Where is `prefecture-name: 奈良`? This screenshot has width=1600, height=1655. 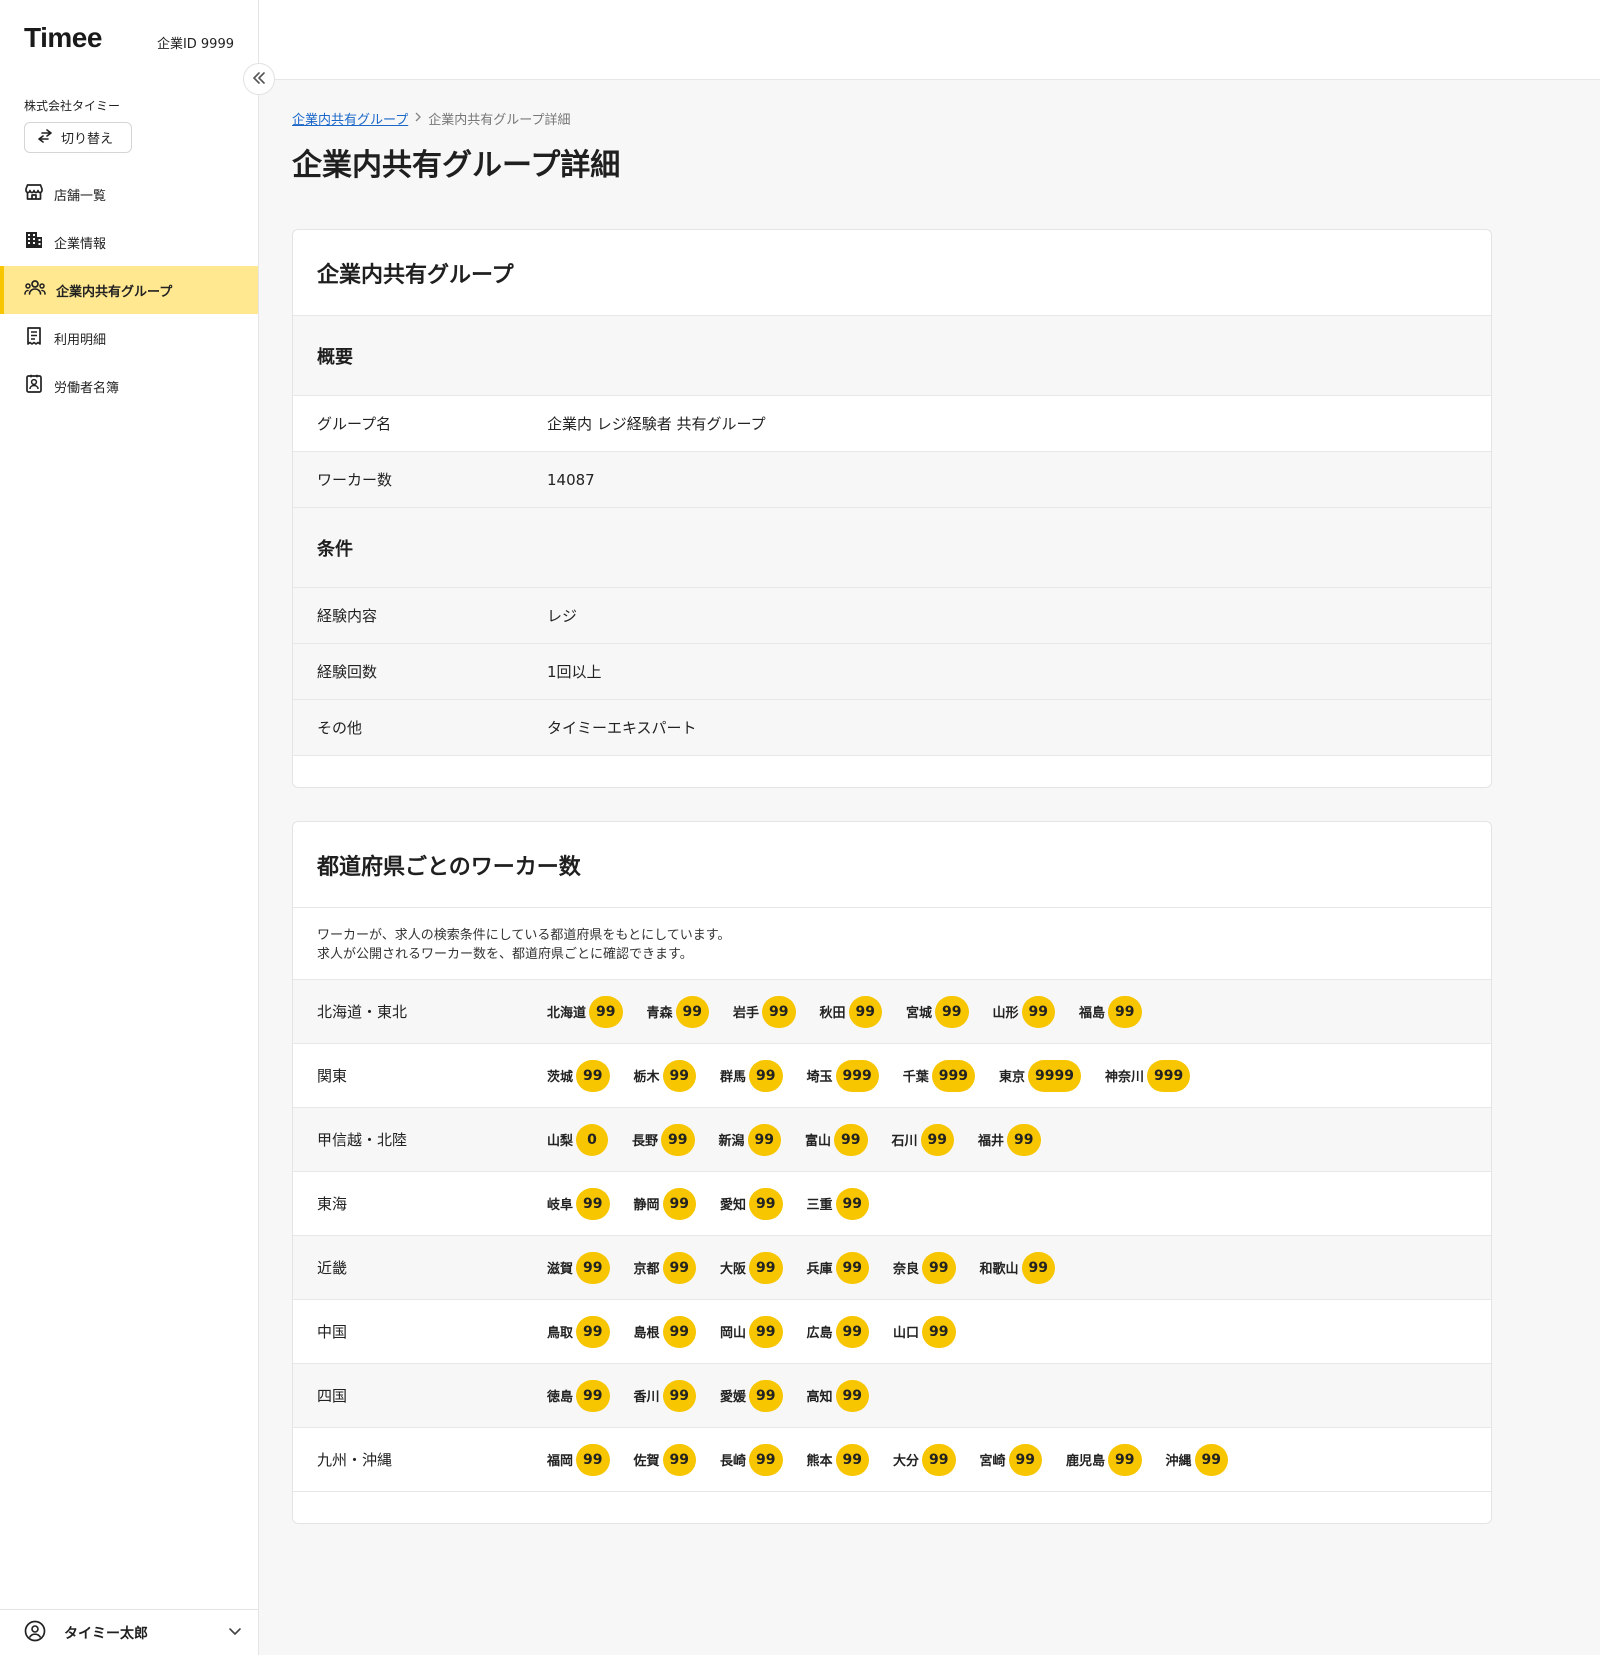 prefecture-name: 奈良 is located at coordinates (906, 1269).